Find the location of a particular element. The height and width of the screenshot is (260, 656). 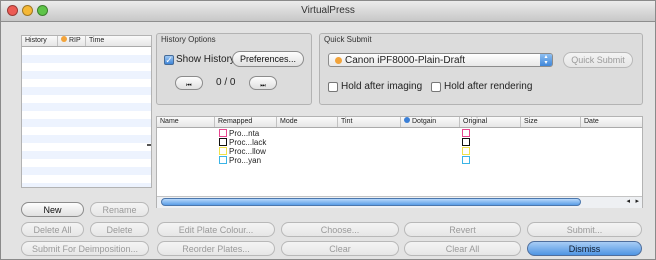

plates-column-dotgain: Dotgain is located at coordinates (430, 122).